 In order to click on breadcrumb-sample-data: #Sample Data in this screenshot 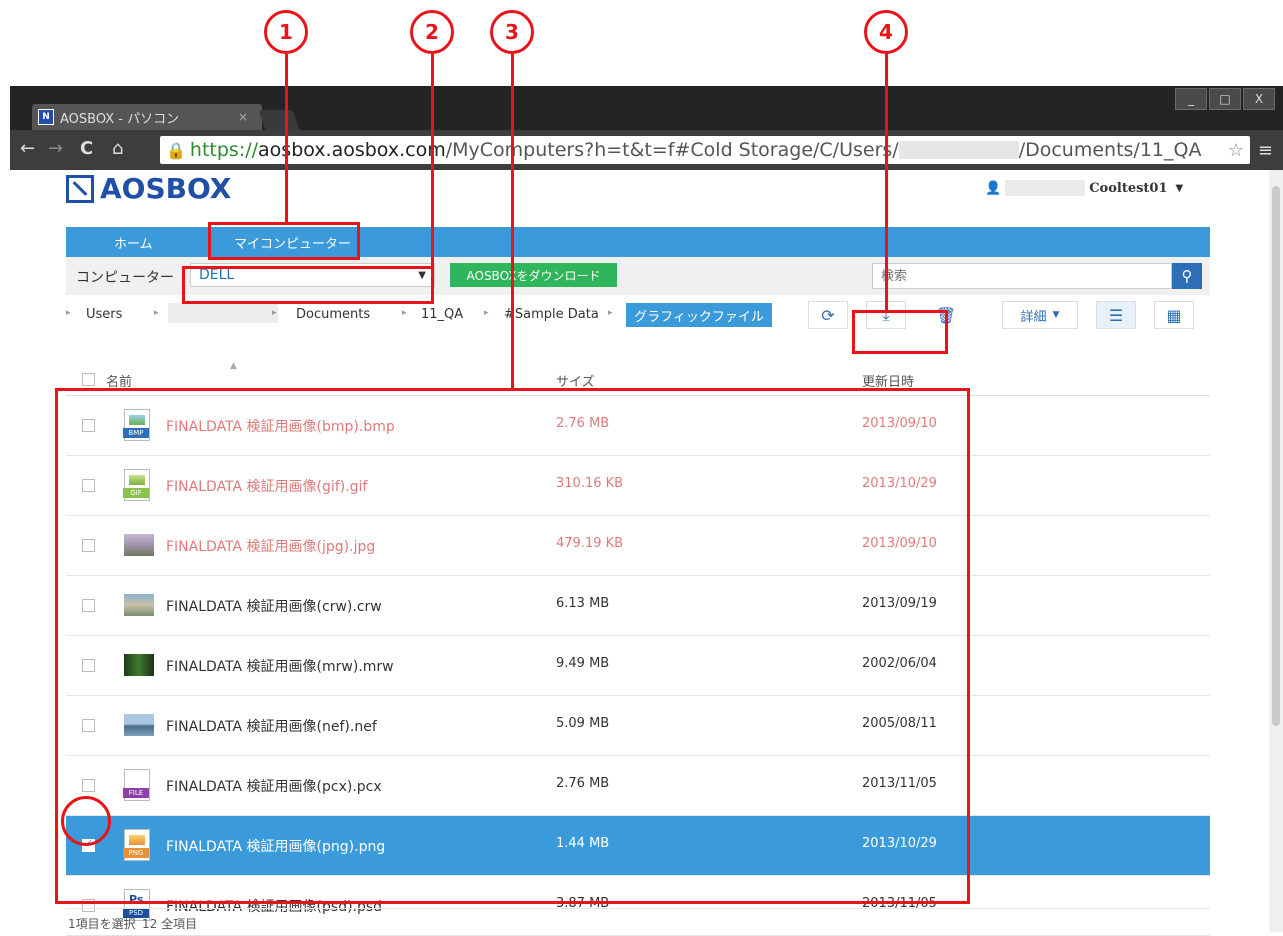, I will do `click(551, 314)`.